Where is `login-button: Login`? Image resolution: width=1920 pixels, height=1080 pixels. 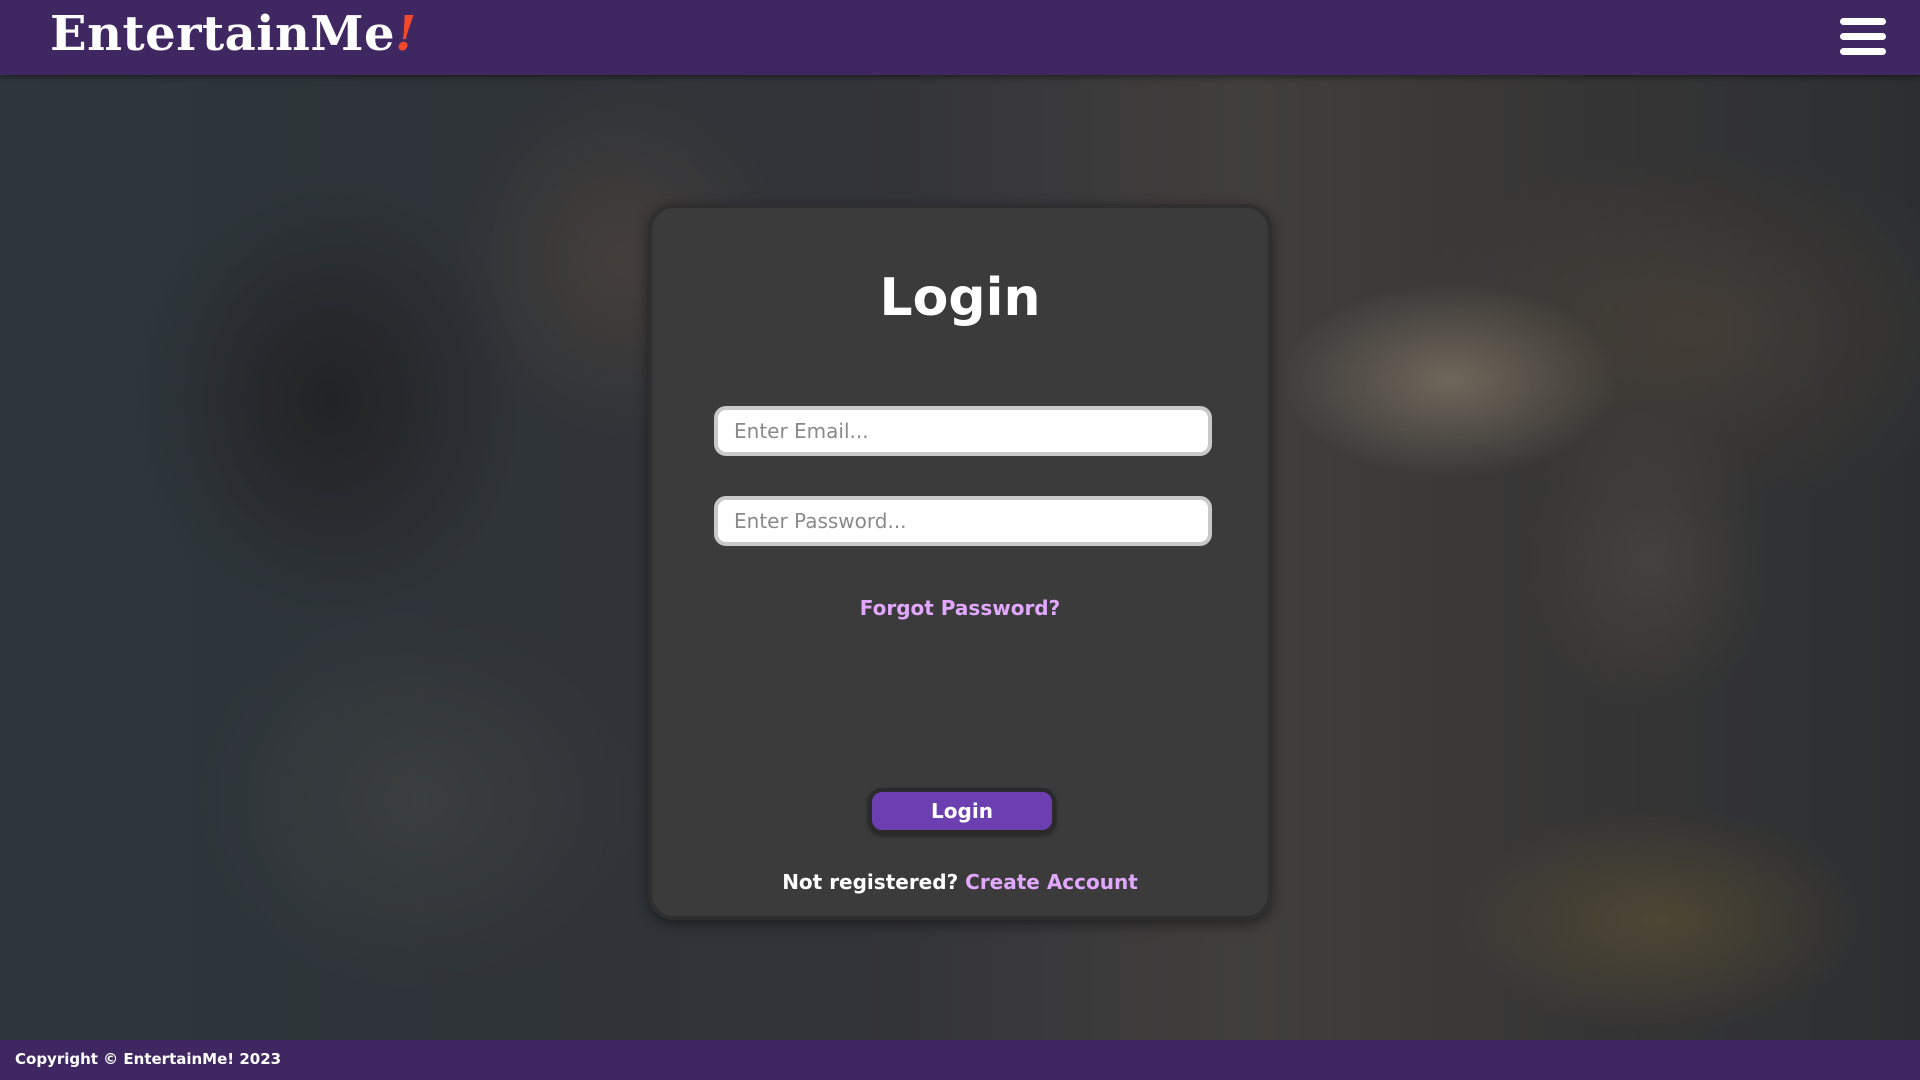 login-button: Login is located at coordinates (962, 811).